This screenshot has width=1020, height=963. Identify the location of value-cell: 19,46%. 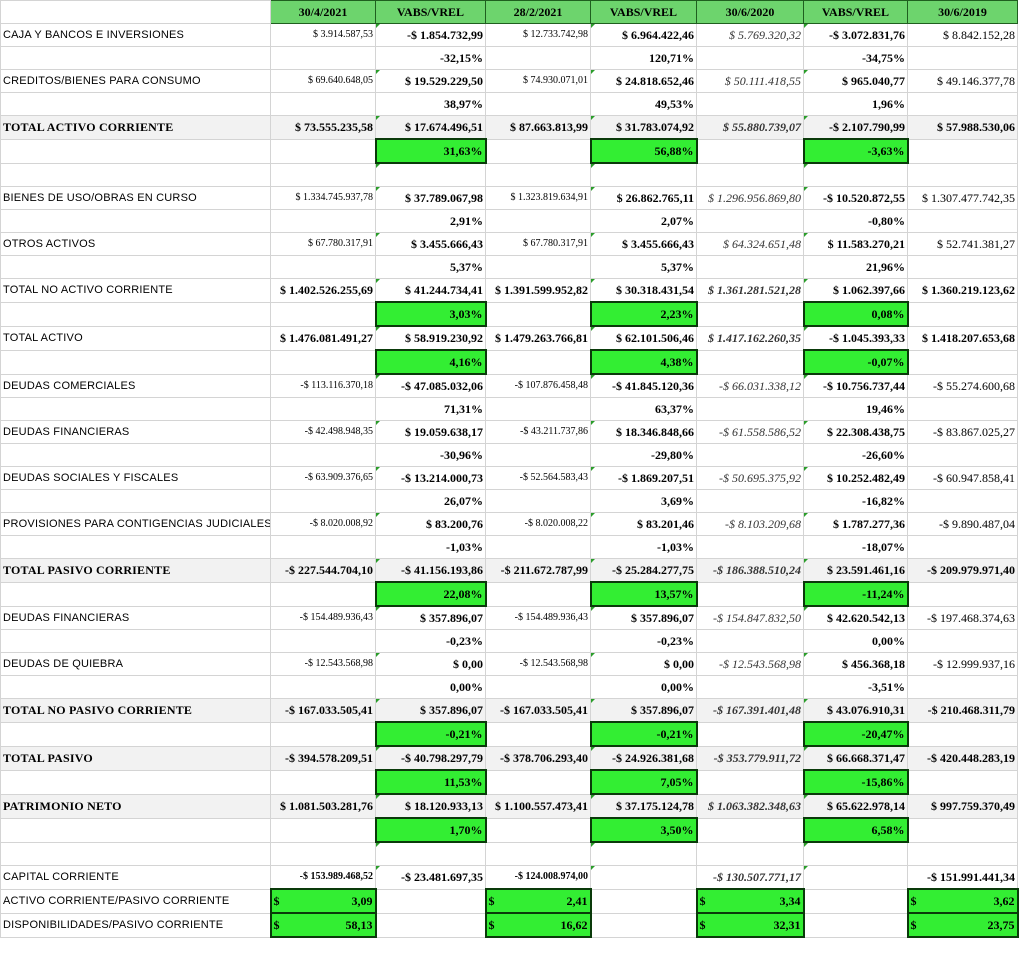
(855, 409).